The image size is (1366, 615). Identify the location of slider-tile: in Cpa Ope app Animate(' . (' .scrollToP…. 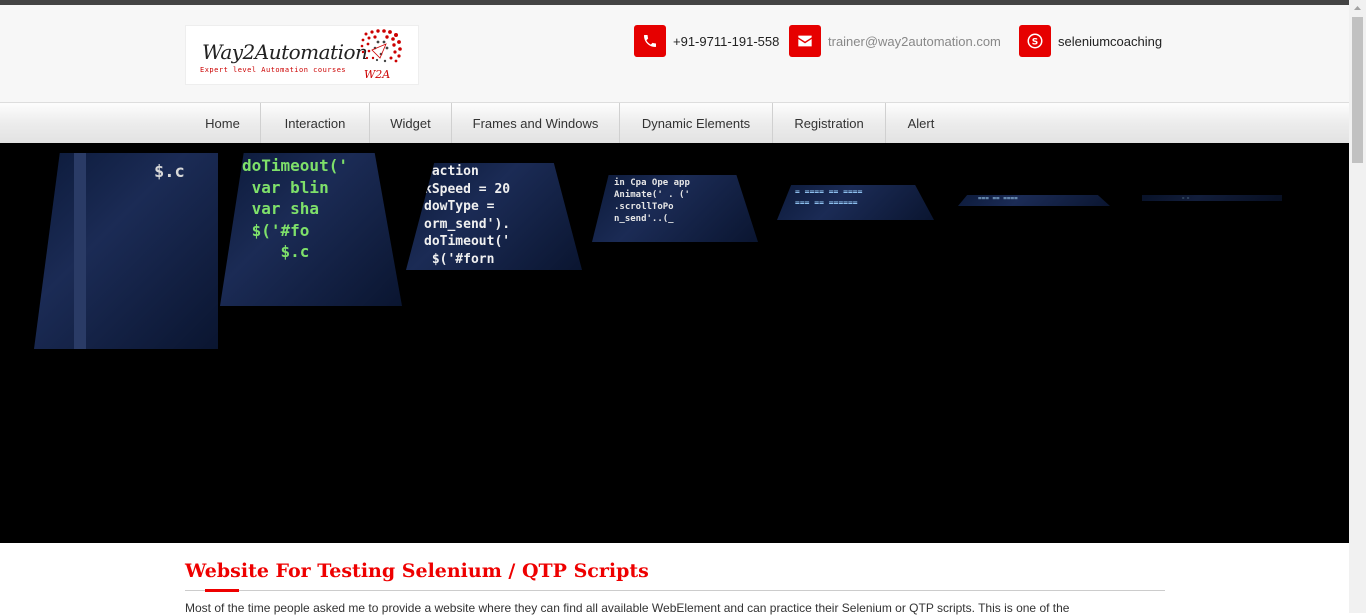
(675, 208).